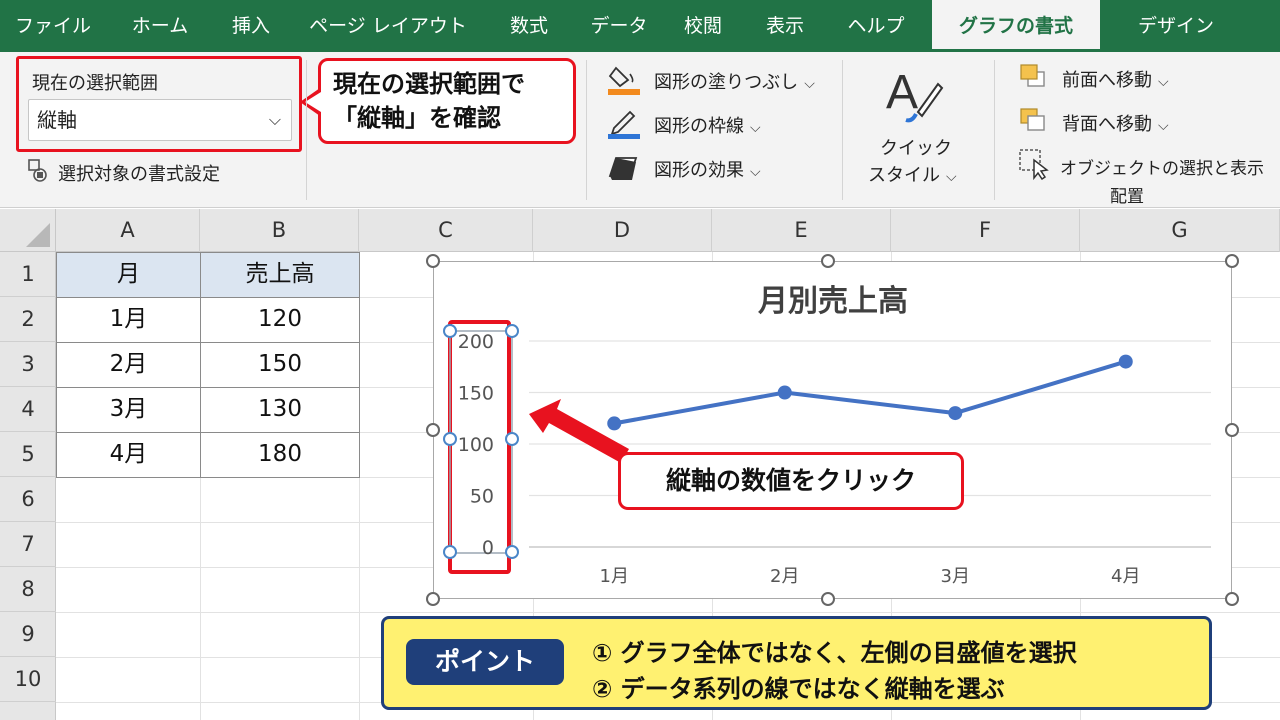 This screenshot has width=1280, height=720. Describe the element at coordinates (734, 82) in the screenshot. I see `shape-fill-label: 図形の塗りつぶし ⌵` at that location.